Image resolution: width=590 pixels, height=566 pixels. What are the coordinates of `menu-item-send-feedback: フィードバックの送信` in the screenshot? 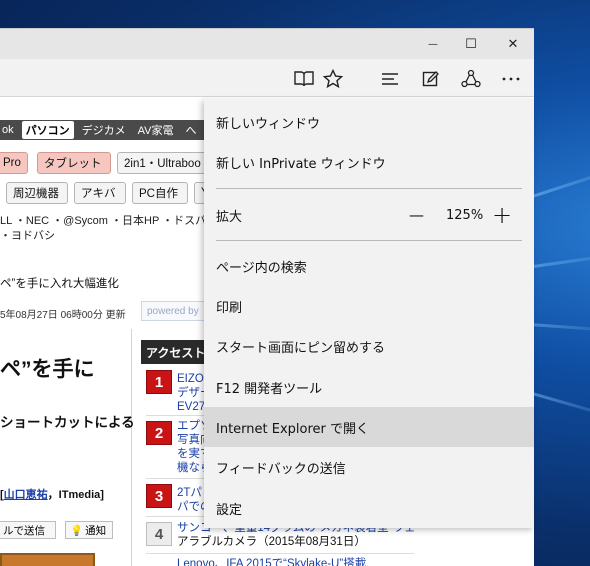 It's located at (369, 467).